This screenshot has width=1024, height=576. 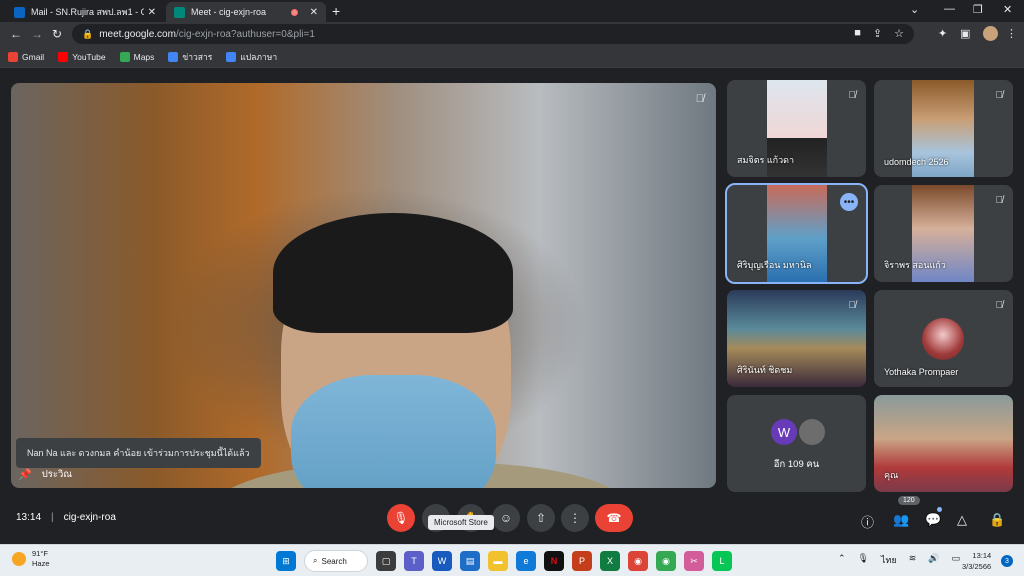 I want to click on taskbar-search: ⌕ Search, so click(x=336, y=561).